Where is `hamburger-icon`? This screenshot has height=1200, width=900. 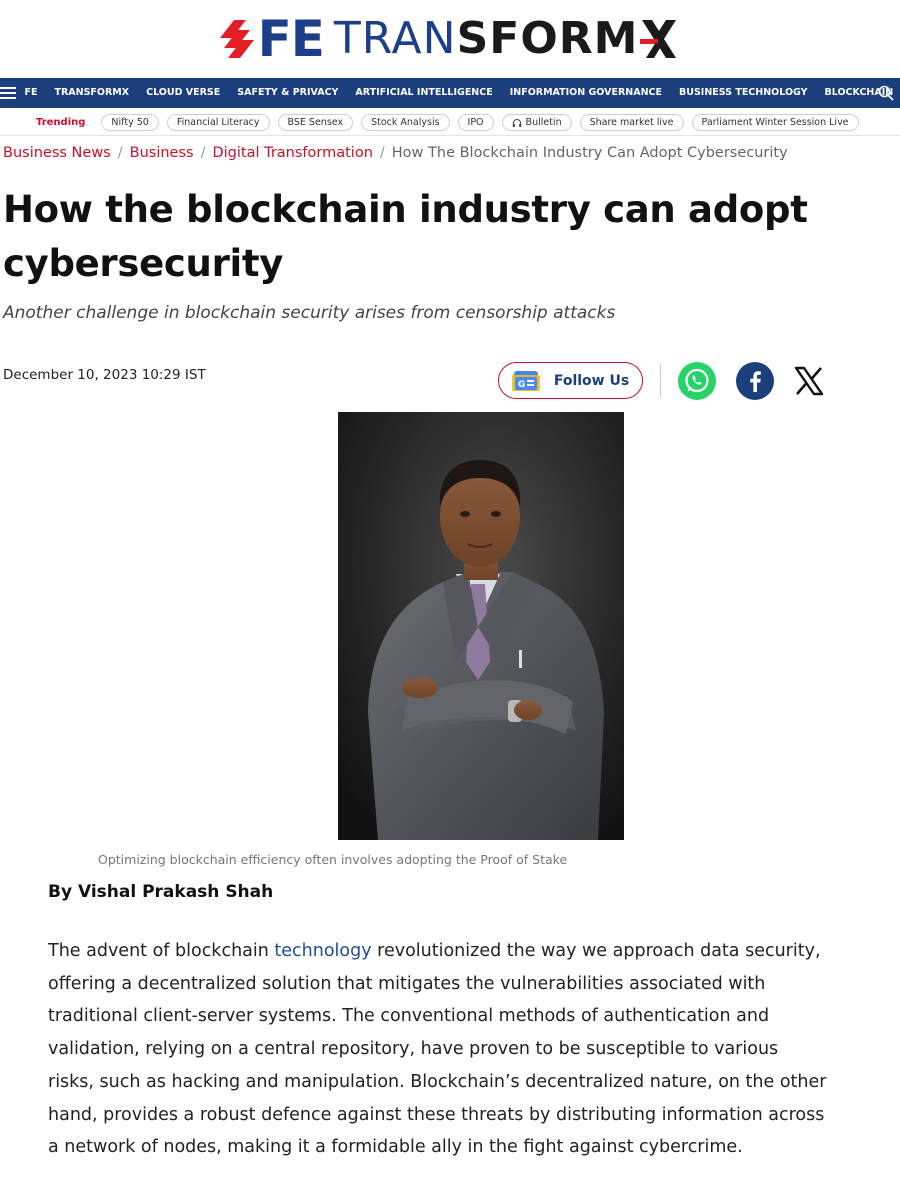
hamburger-icon is located at coordinates (8, 93).